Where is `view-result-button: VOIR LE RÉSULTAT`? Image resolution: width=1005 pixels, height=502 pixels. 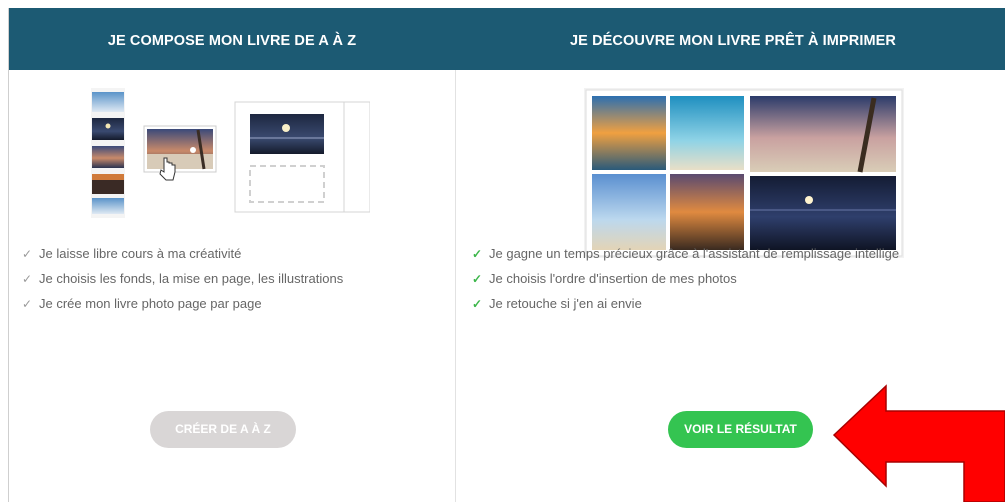 view-result-button: VOIR LE RÉSULTAT is located at coordinates (740, 429).